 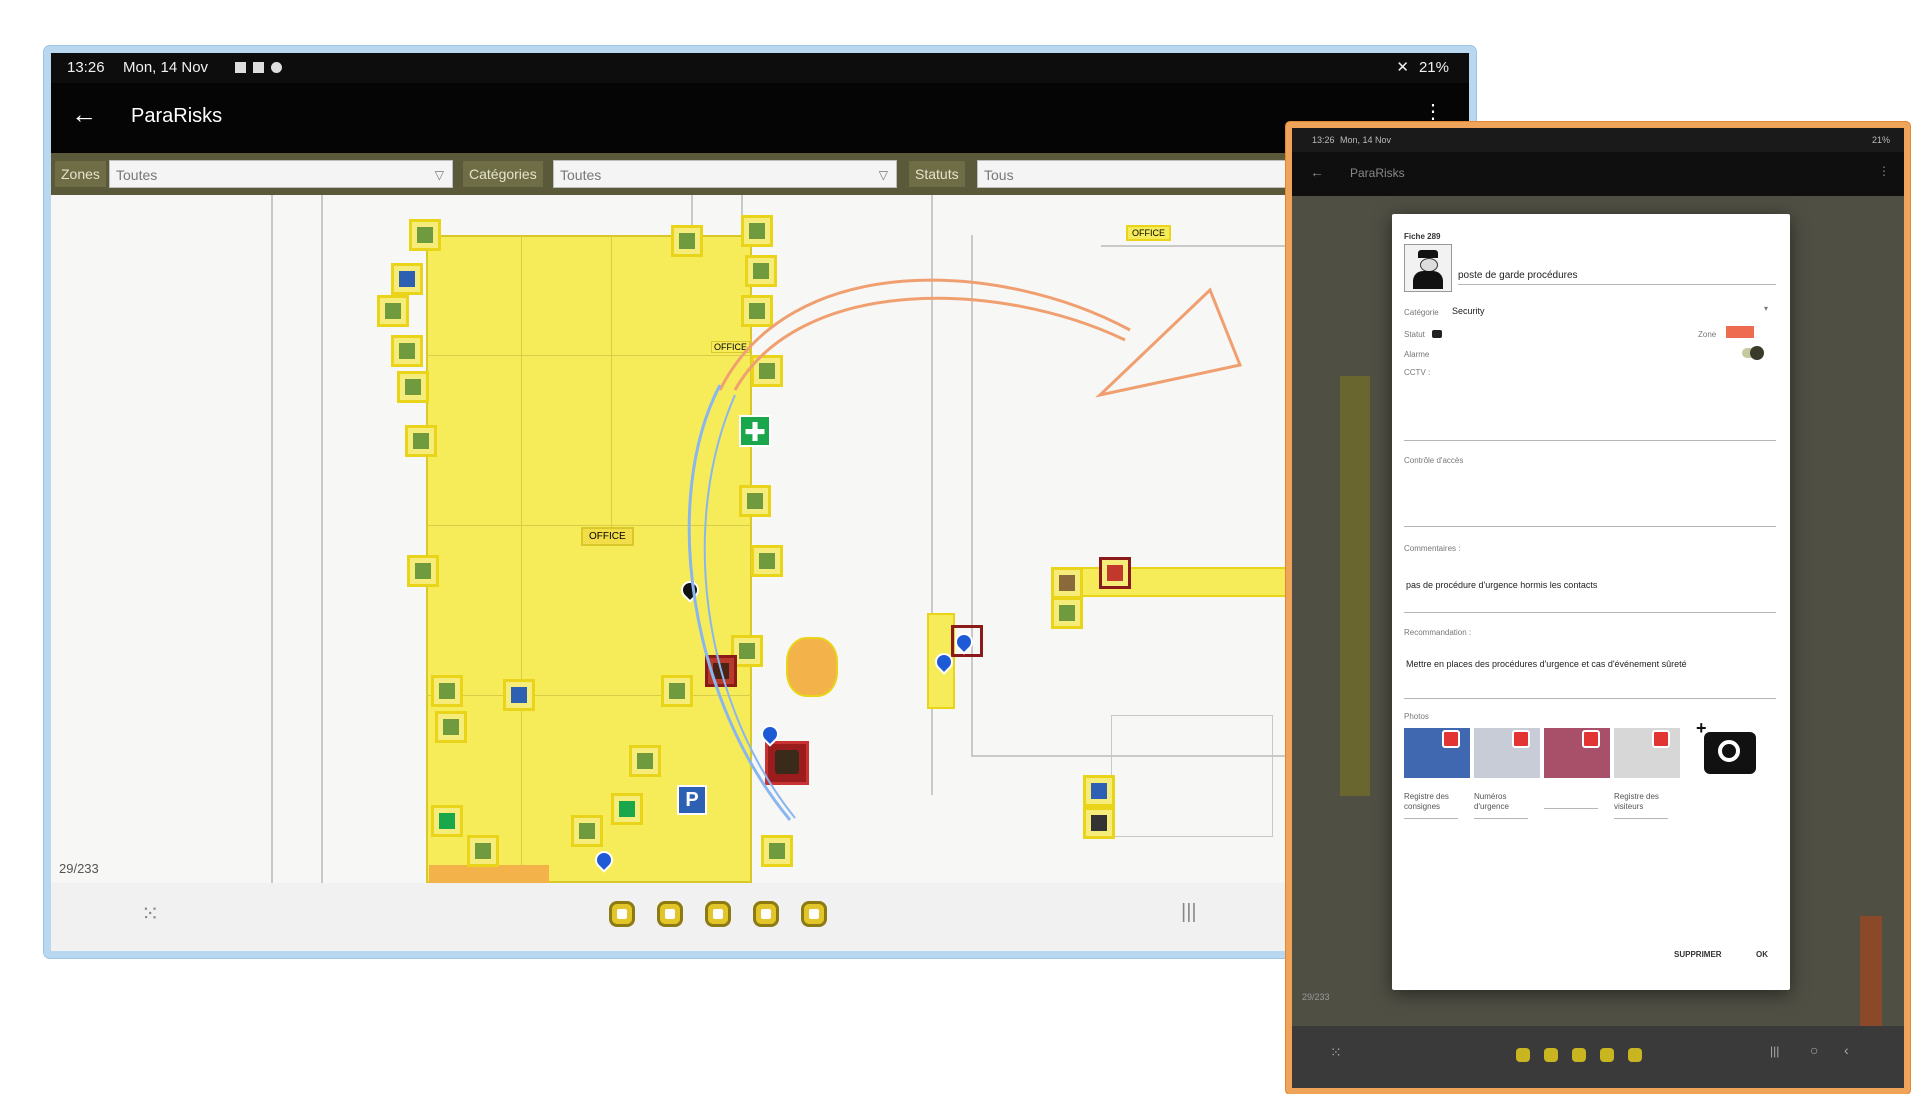 What do you see at coordinates (1740, 332) in the screenshot?
I see `zone-color-swatch` at bounding box center [1740, 332].